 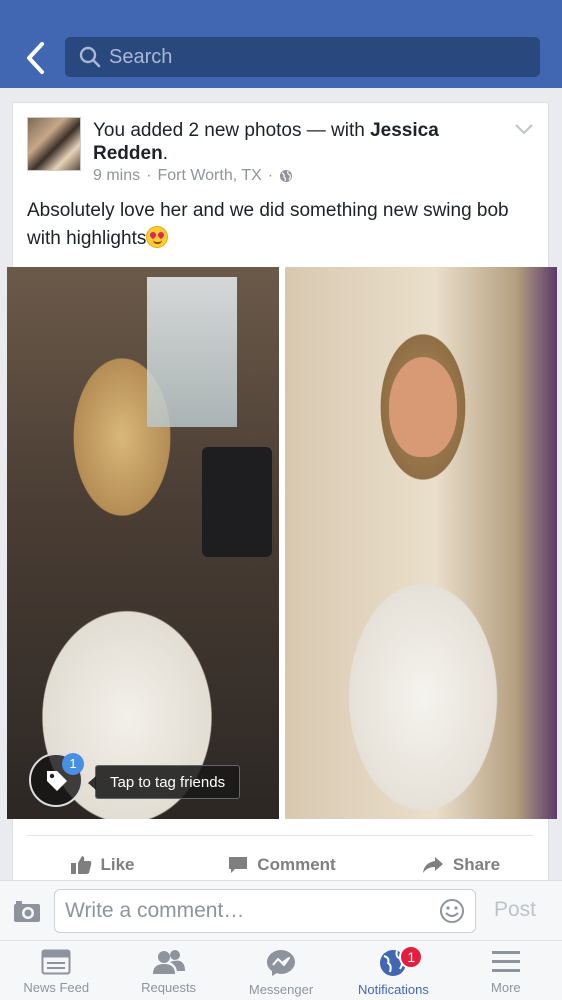 What do you see at coordinates (164, 782) in the screenshot?
I see `tag-friends-tooltip: Tap to tag friends` at bounding box center [164, 782].